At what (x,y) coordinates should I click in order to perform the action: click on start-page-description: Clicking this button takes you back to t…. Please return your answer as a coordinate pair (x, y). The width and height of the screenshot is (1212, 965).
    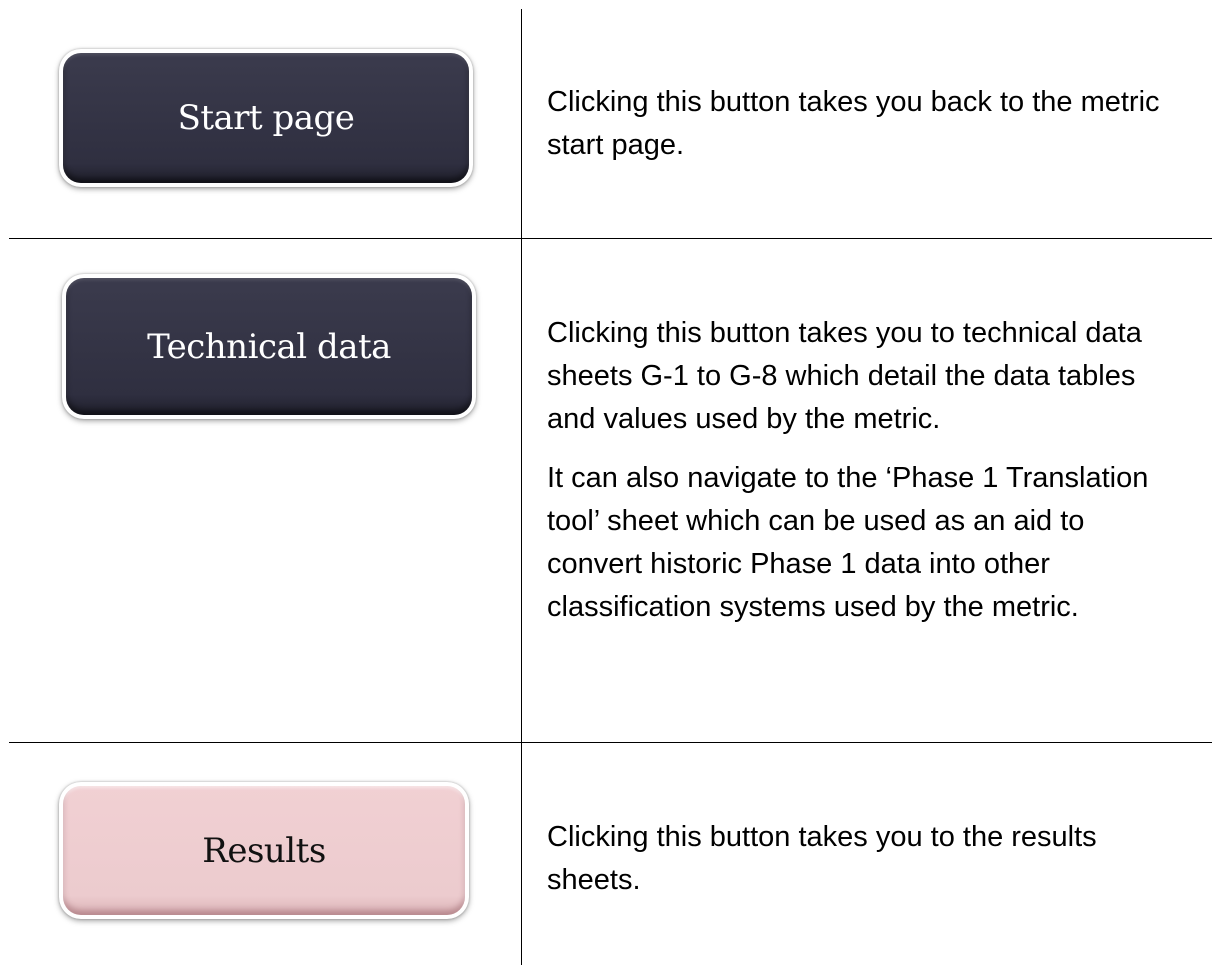
    Looking at the image, I should click on (867, 124).